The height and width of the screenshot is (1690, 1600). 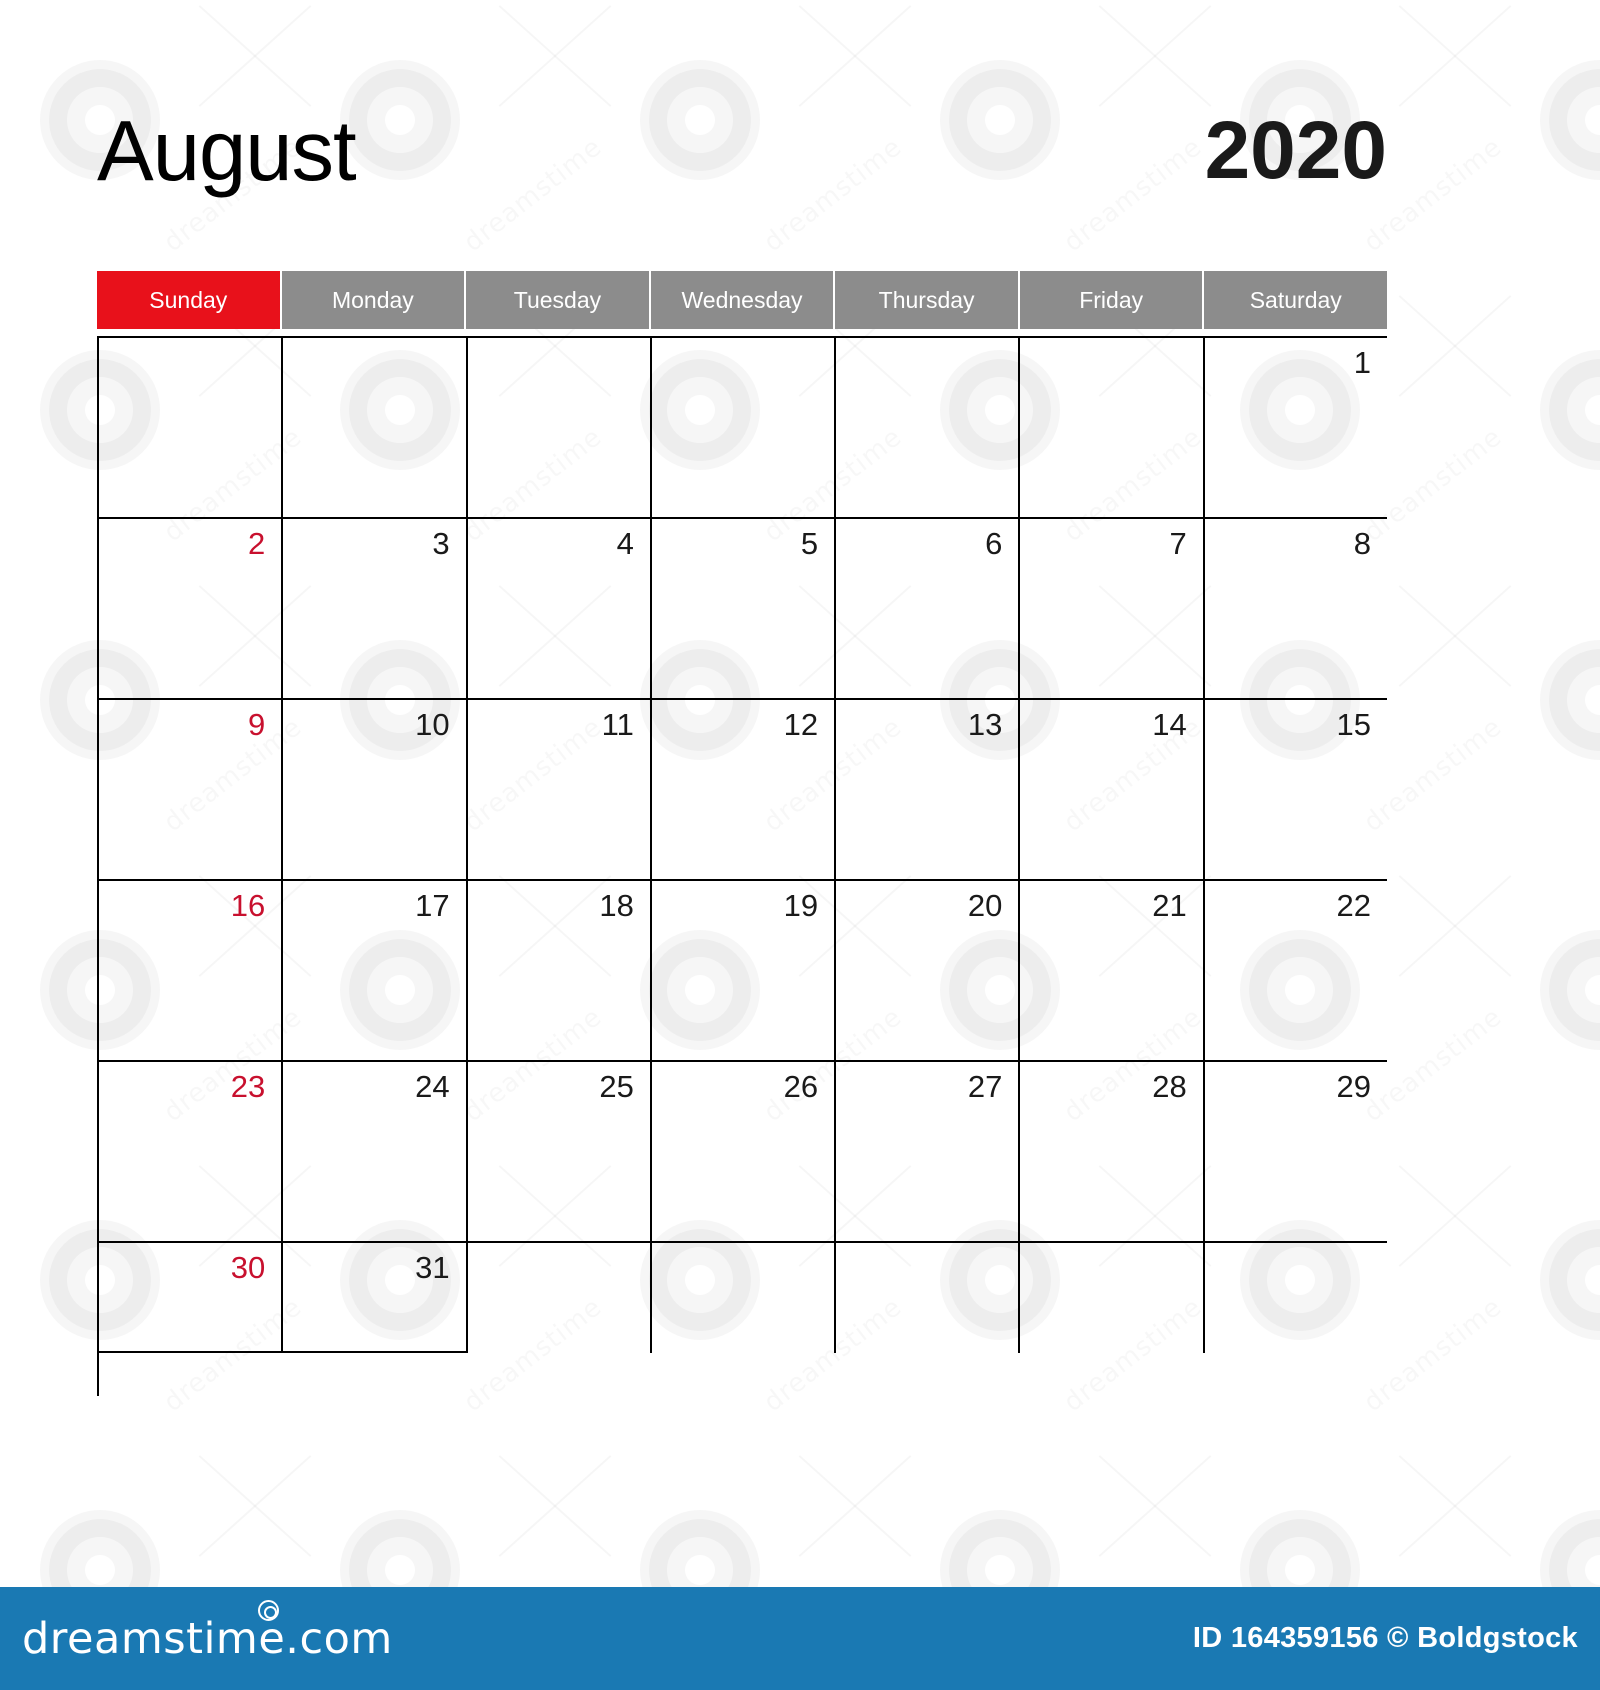 What do you see at coordinates (191, 1152) in the screenshot?
I see `day-cell-23: 23` at bounding box center [191, 1152].